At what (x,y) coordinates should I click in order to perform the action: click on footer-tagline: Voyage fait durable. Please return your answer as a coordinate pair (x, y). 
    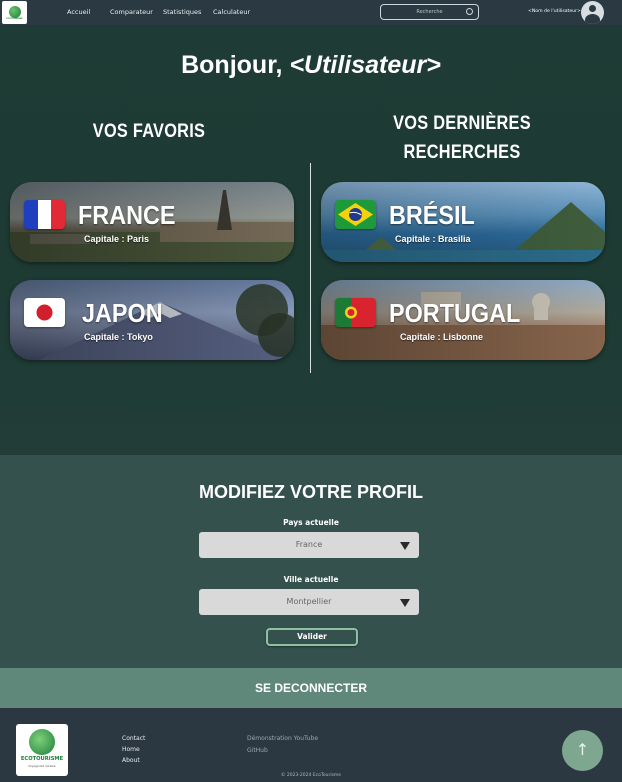
    Looking at the image, I should click on (42, 766).